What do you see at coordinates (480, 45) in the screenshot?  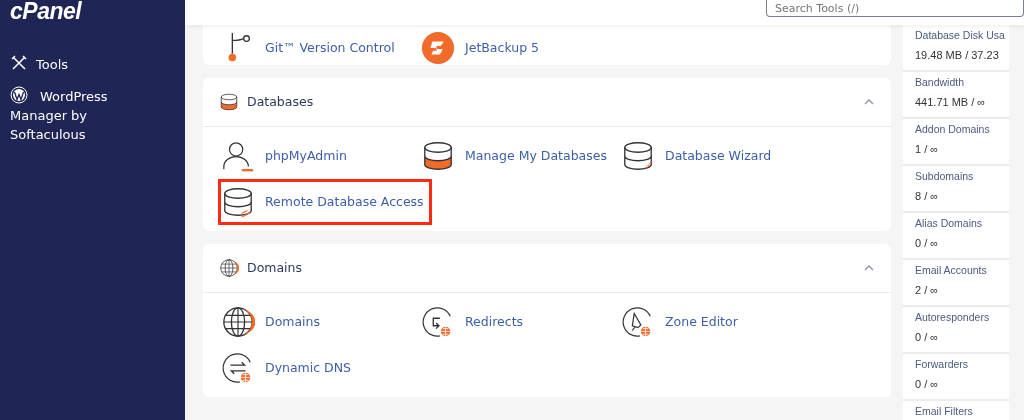 I see `tool-link: JetBackup 5` at bounding box center [480, 45].